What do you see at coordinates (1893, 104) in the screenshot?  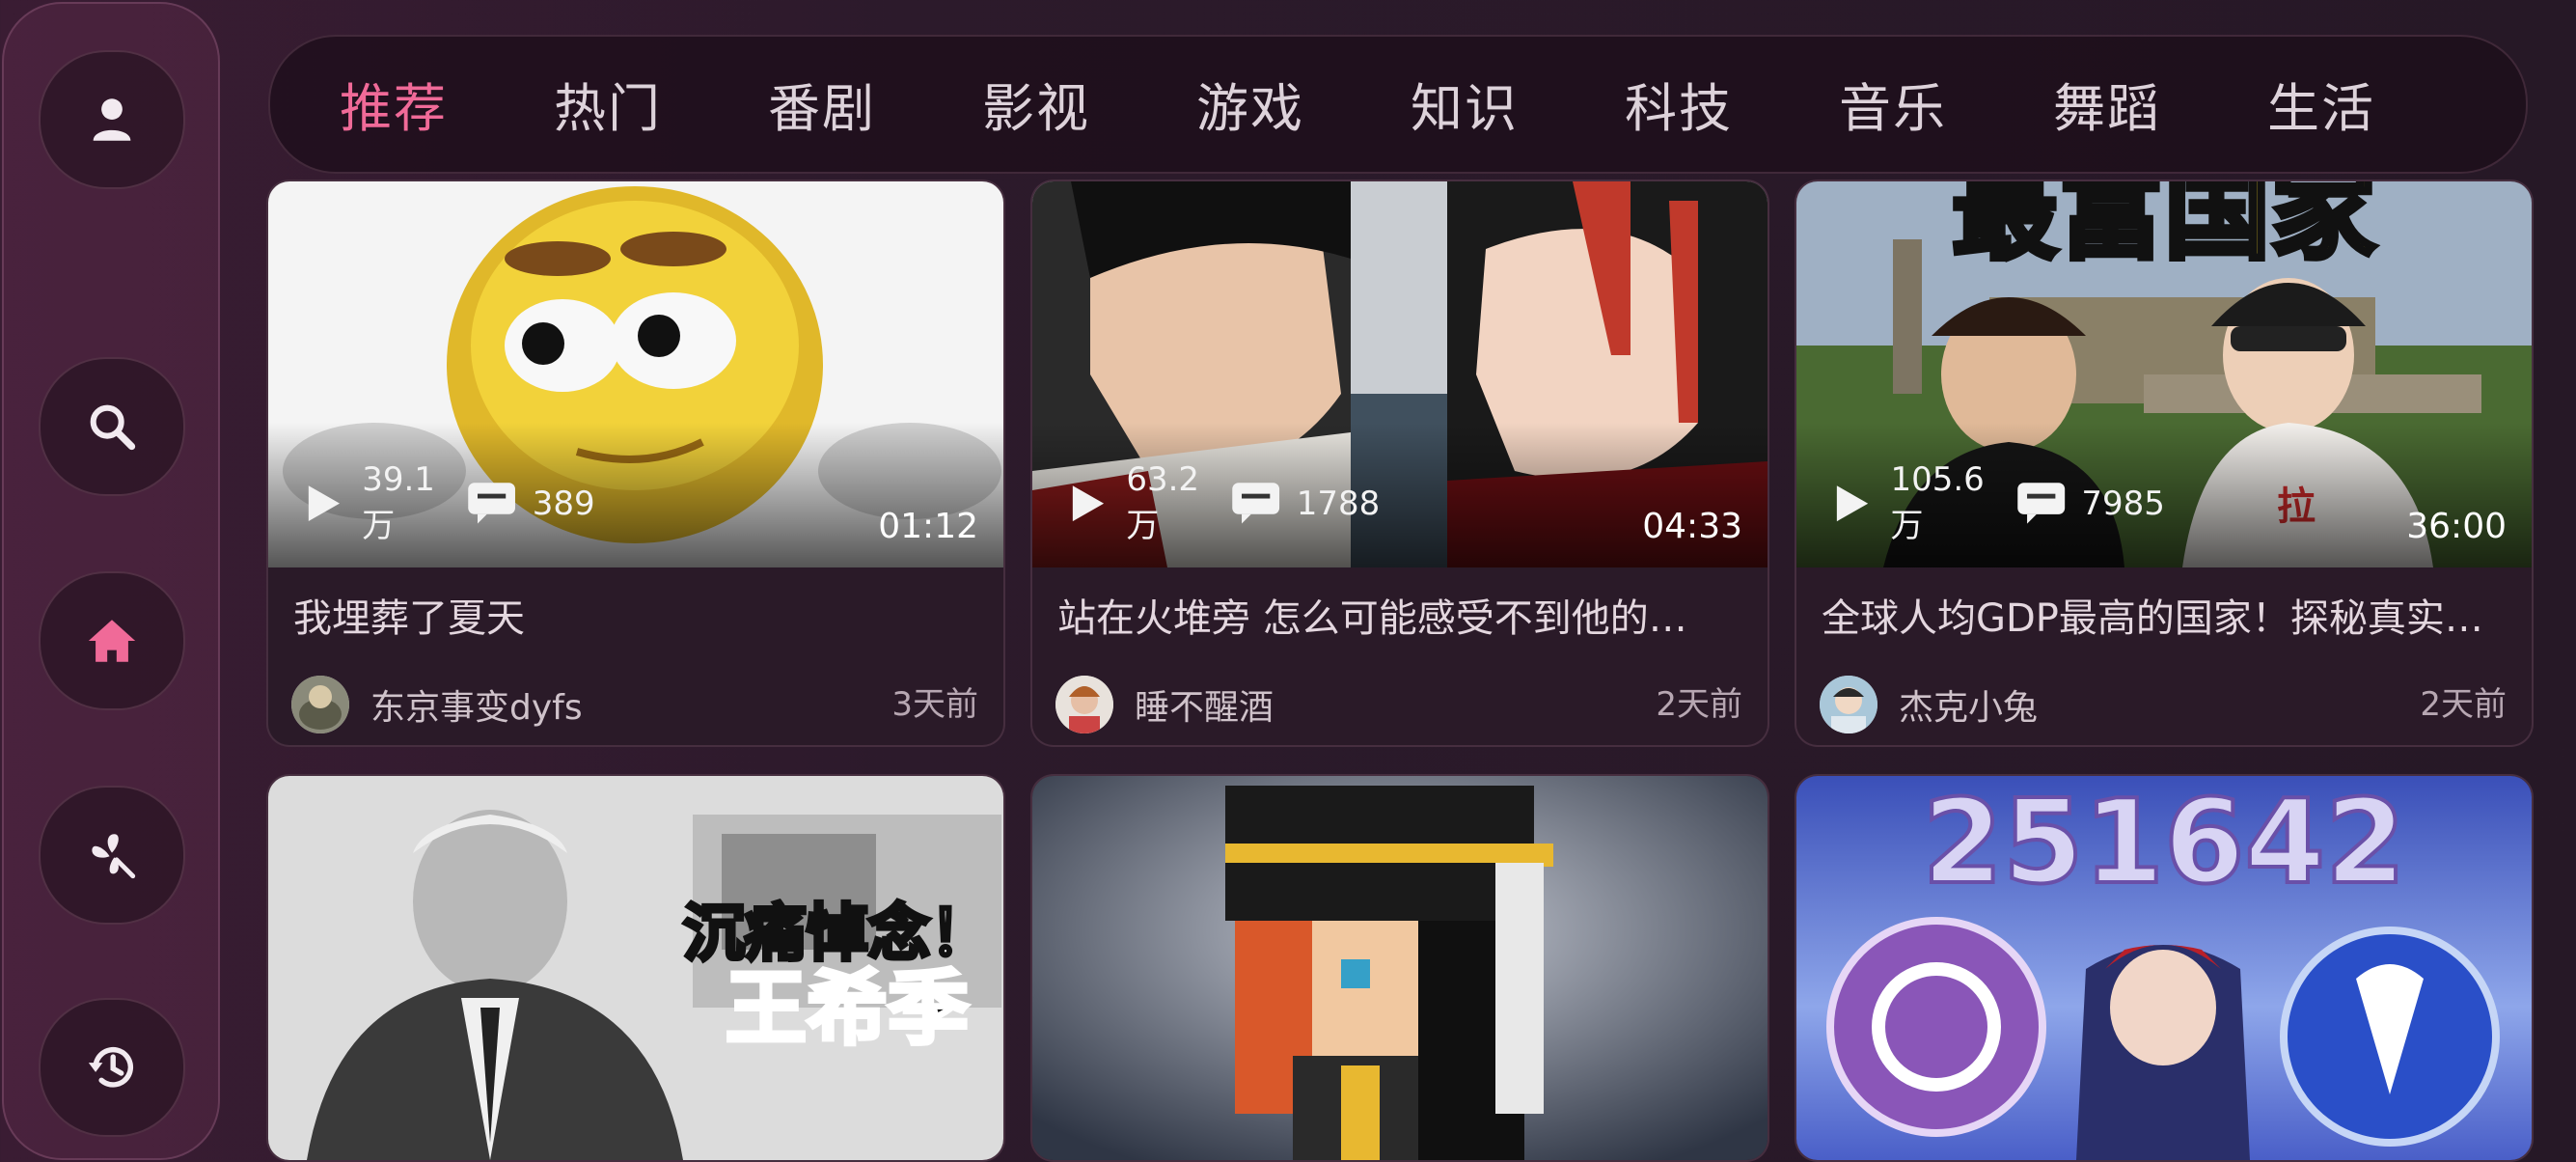 I see `tab-music: 音乐` at bounding box center [1893, 104].